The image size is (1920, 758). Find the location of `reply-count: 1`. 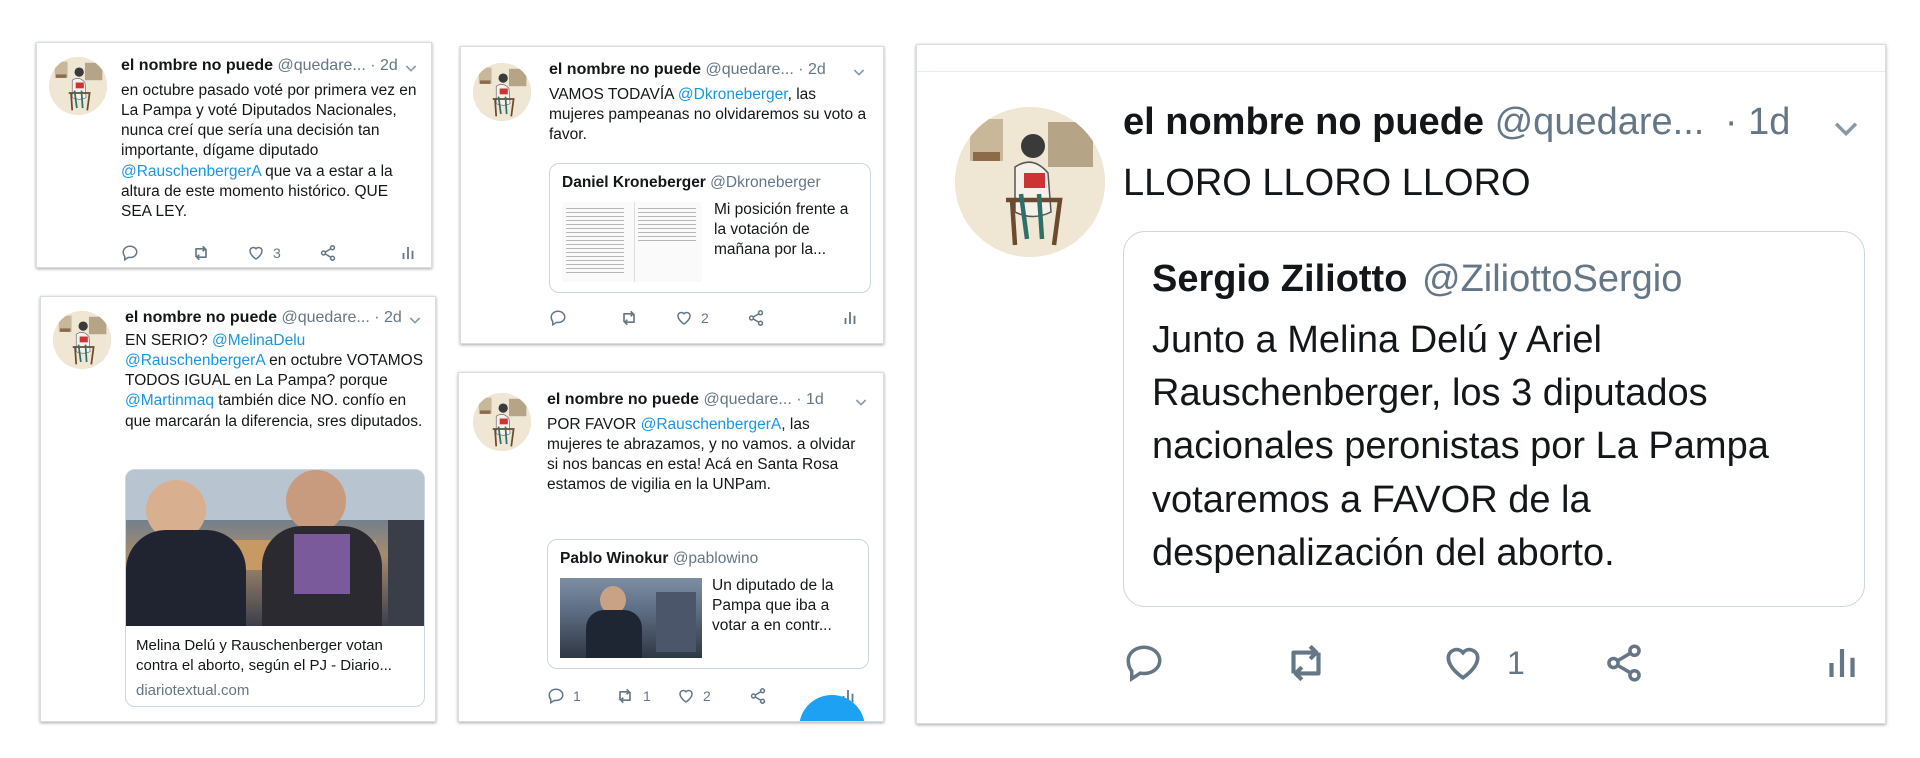

reply-count: 1 is located at coordinates (577, 696).